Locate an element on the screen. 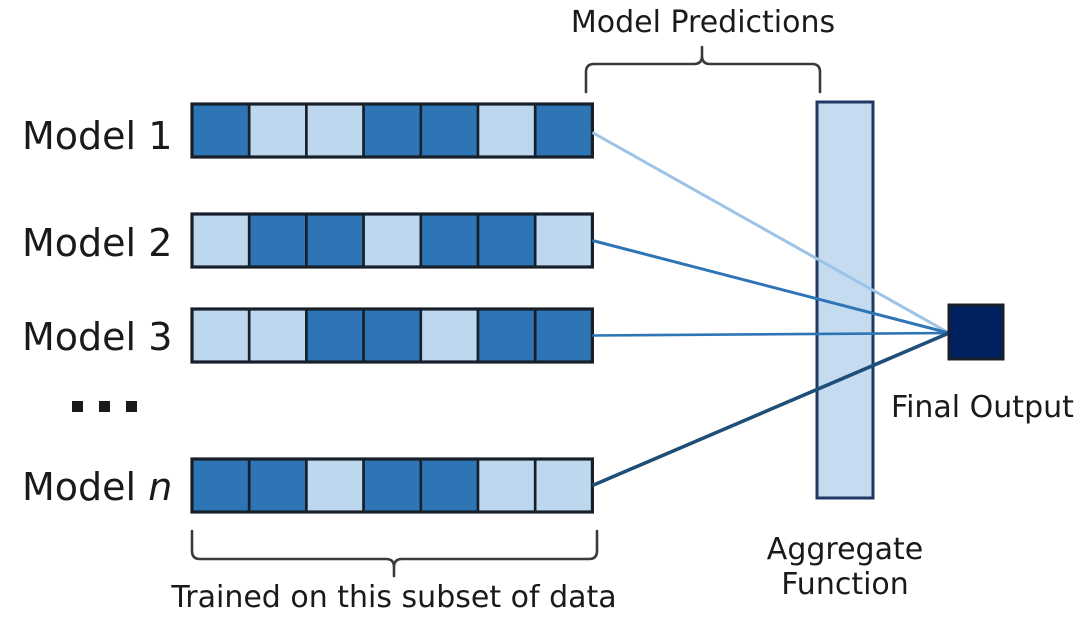  model-label-suffix: 1 is located at coordinates (160, 136).